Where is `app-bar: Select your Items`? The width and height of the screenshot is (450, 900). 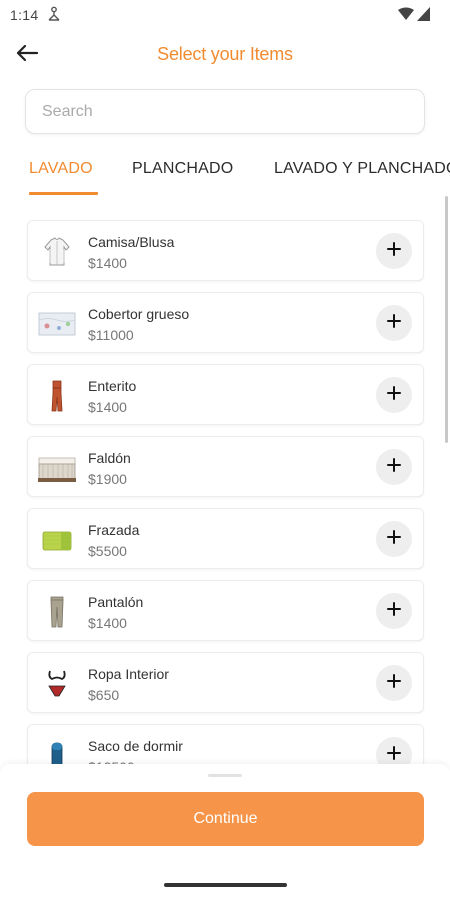 app-bar: Select your Items is located at coordinates (225, 55).